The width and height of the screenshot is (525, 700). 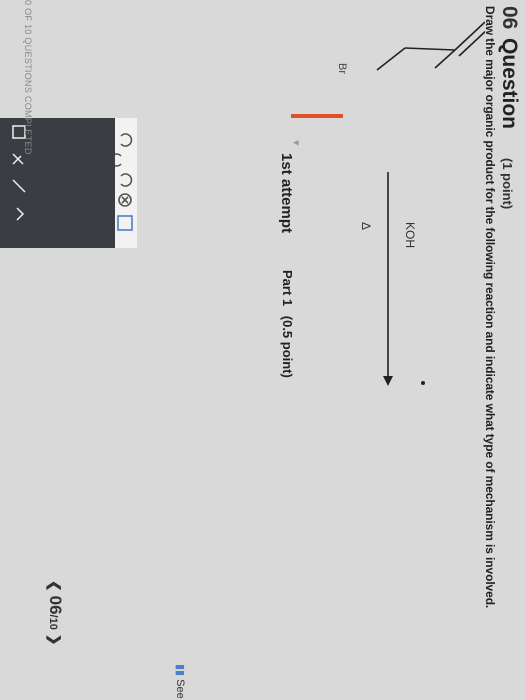 What do you see at coordinates (55, 586) in the screenshot?
I see `pager-prev-icon: ❮` at bounding box center [55, 586].